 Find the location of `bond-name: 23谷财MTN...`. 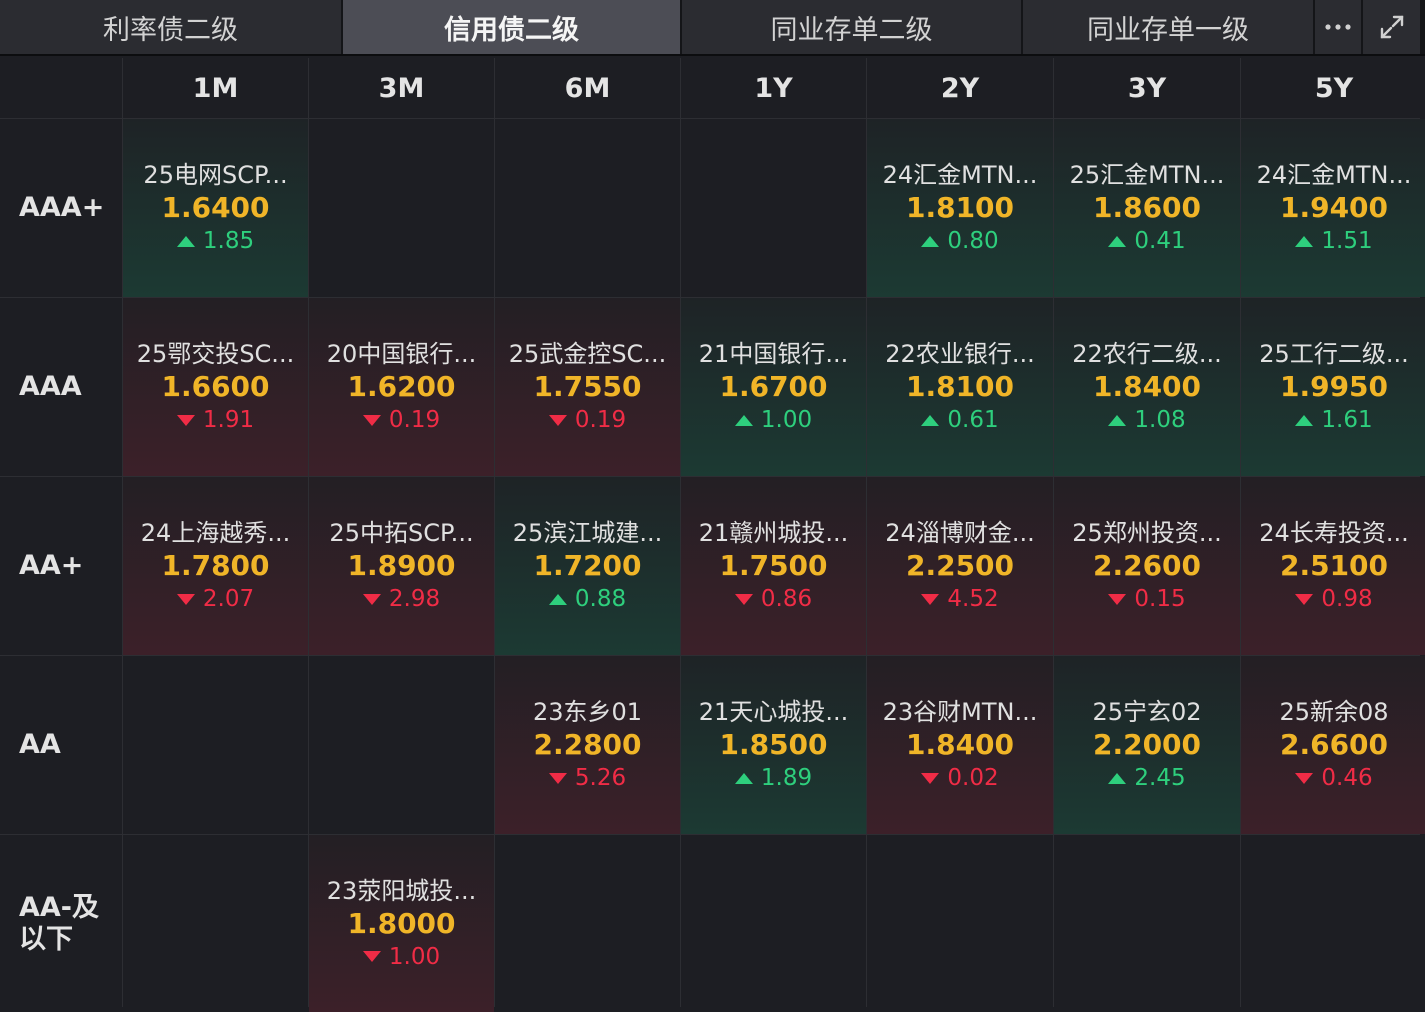

bond-name: 23谷财MTN... is located at coordinates (960, 712).